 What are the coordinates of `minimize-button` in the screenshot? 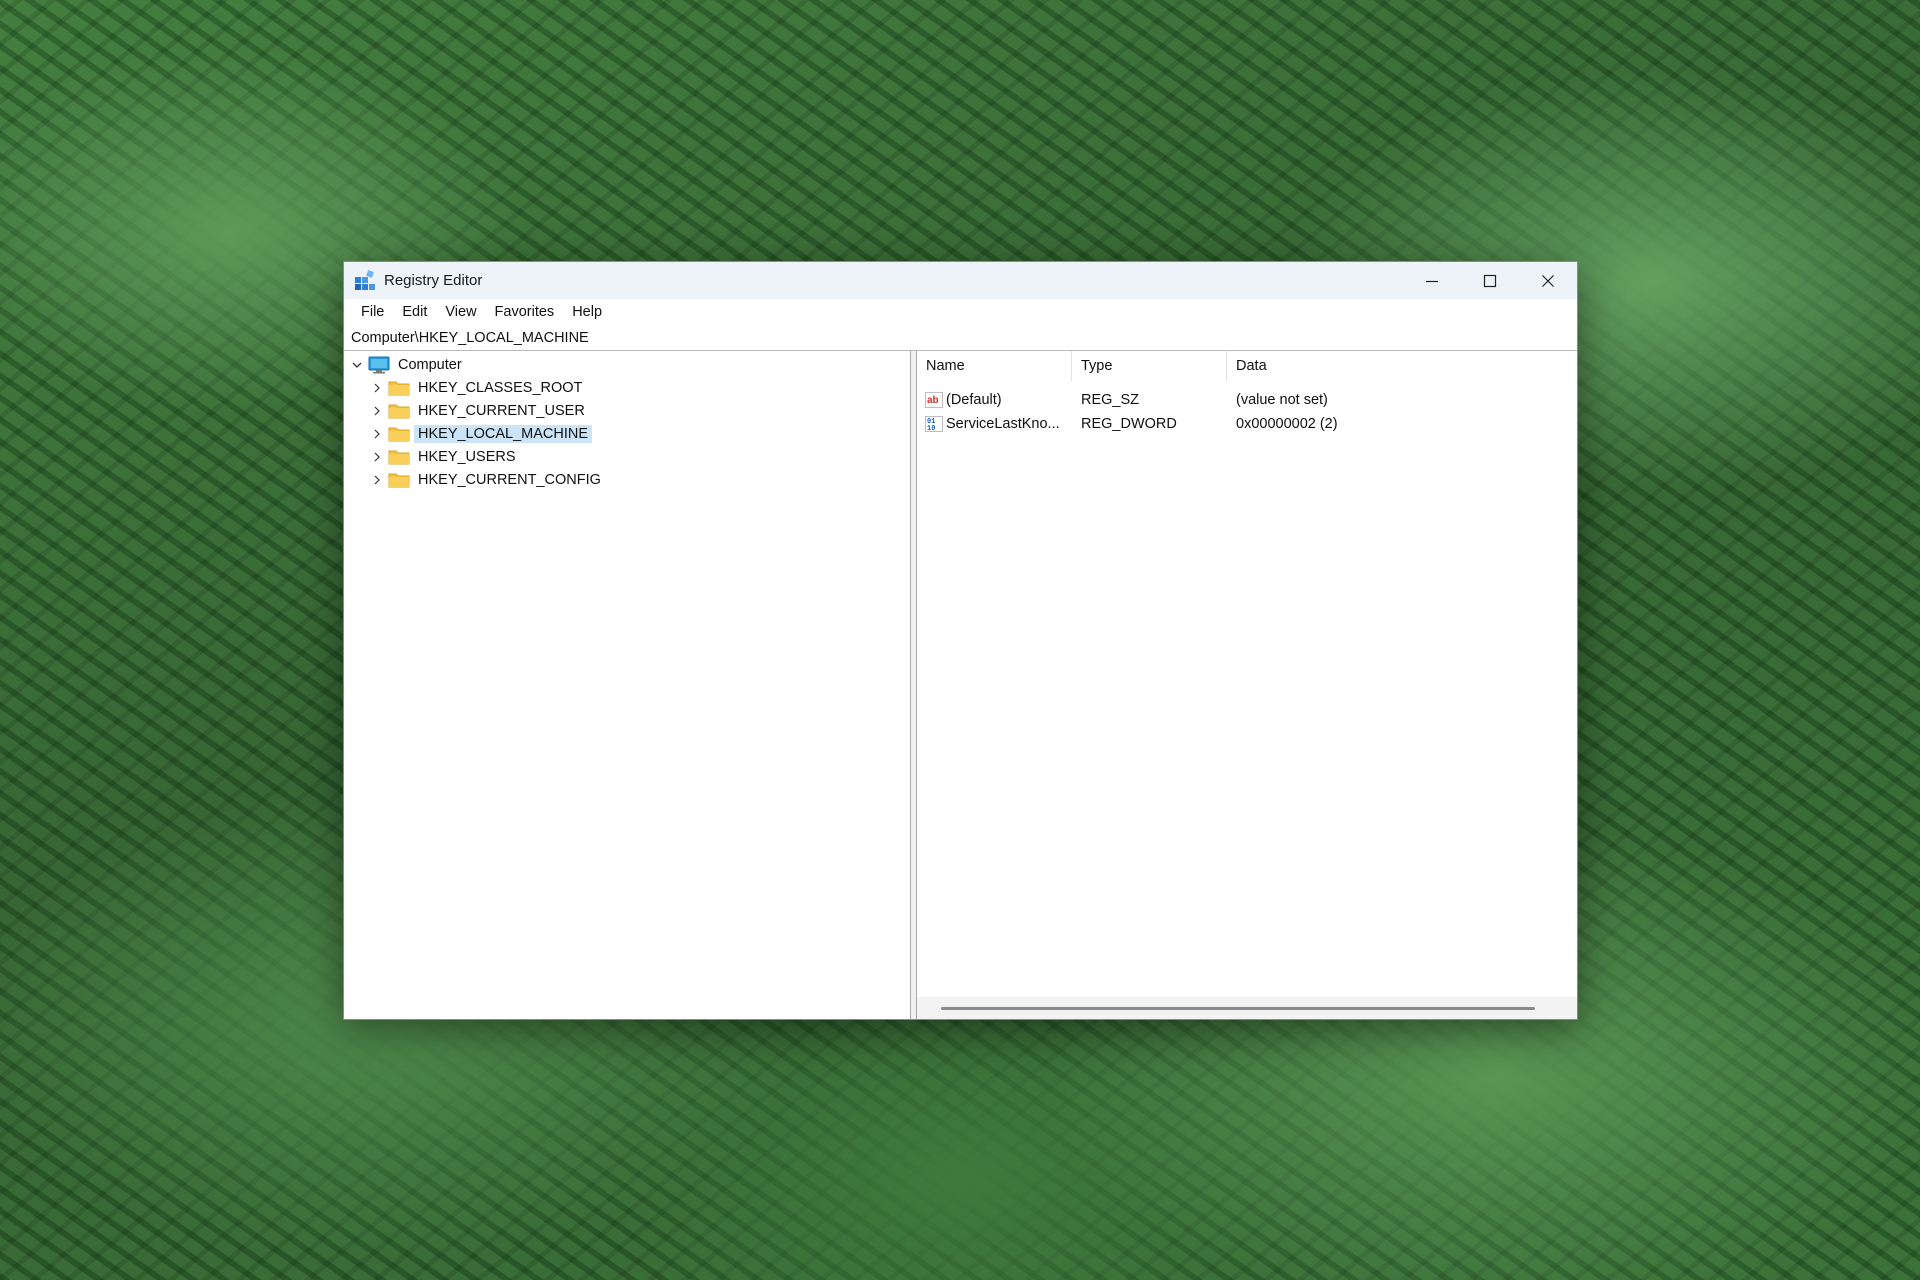 It's located at (1432, 280).